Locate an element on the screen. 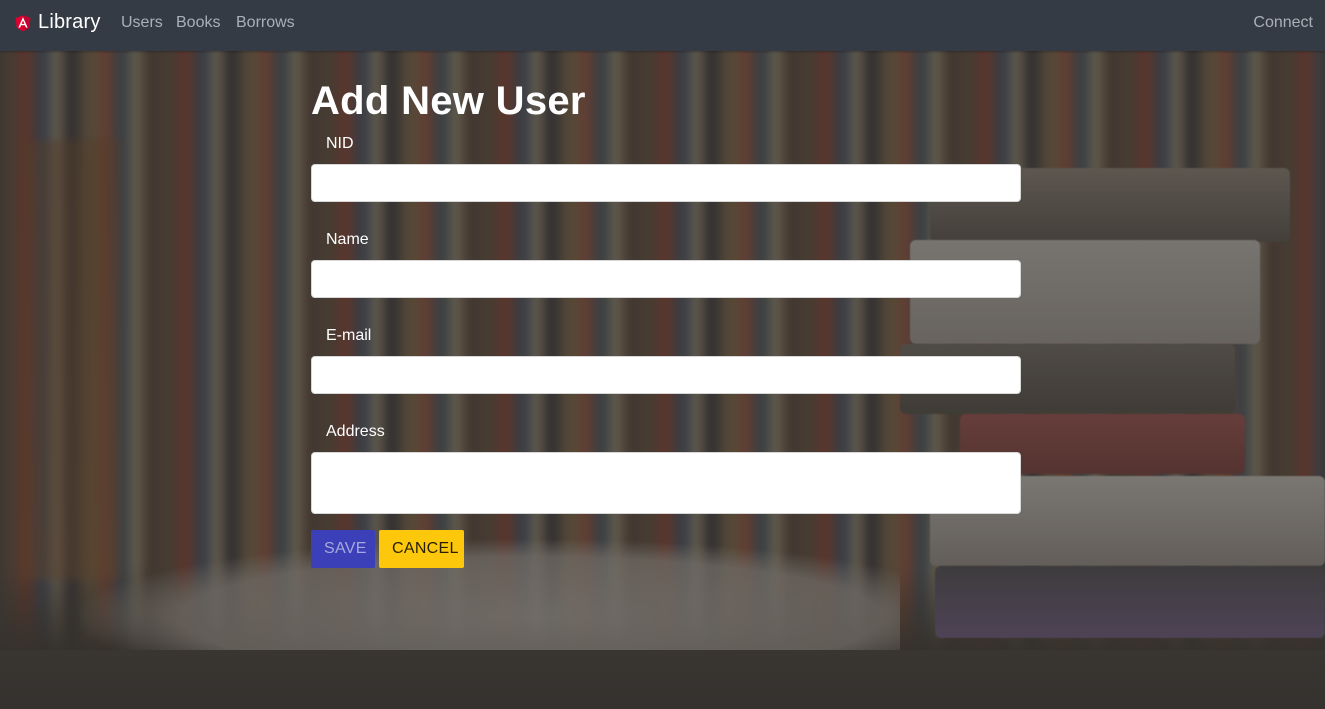 This screenshot has height=709, width=1325. name-input is located at coordinates (666, 279).